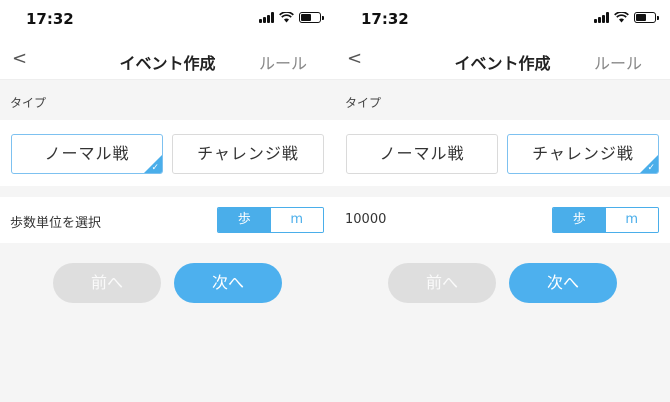  What do you see at coordinates (366, 219) in the screenshot?
I see `step-goal-value: 10000` at bounding box center [366, 219].